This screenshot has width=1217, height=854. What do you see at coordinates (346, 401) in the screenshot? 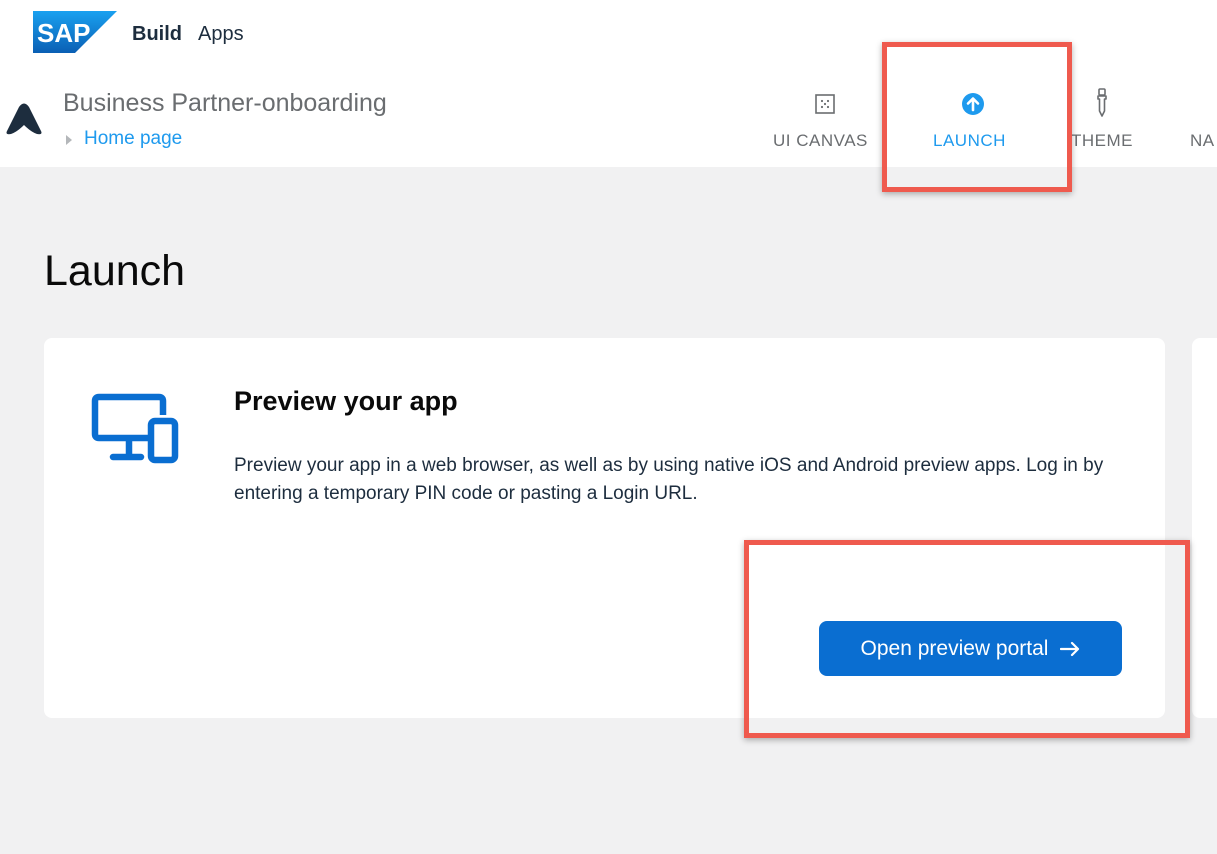
I see `card-title: Preview your app` at bounding box center [346, 401].